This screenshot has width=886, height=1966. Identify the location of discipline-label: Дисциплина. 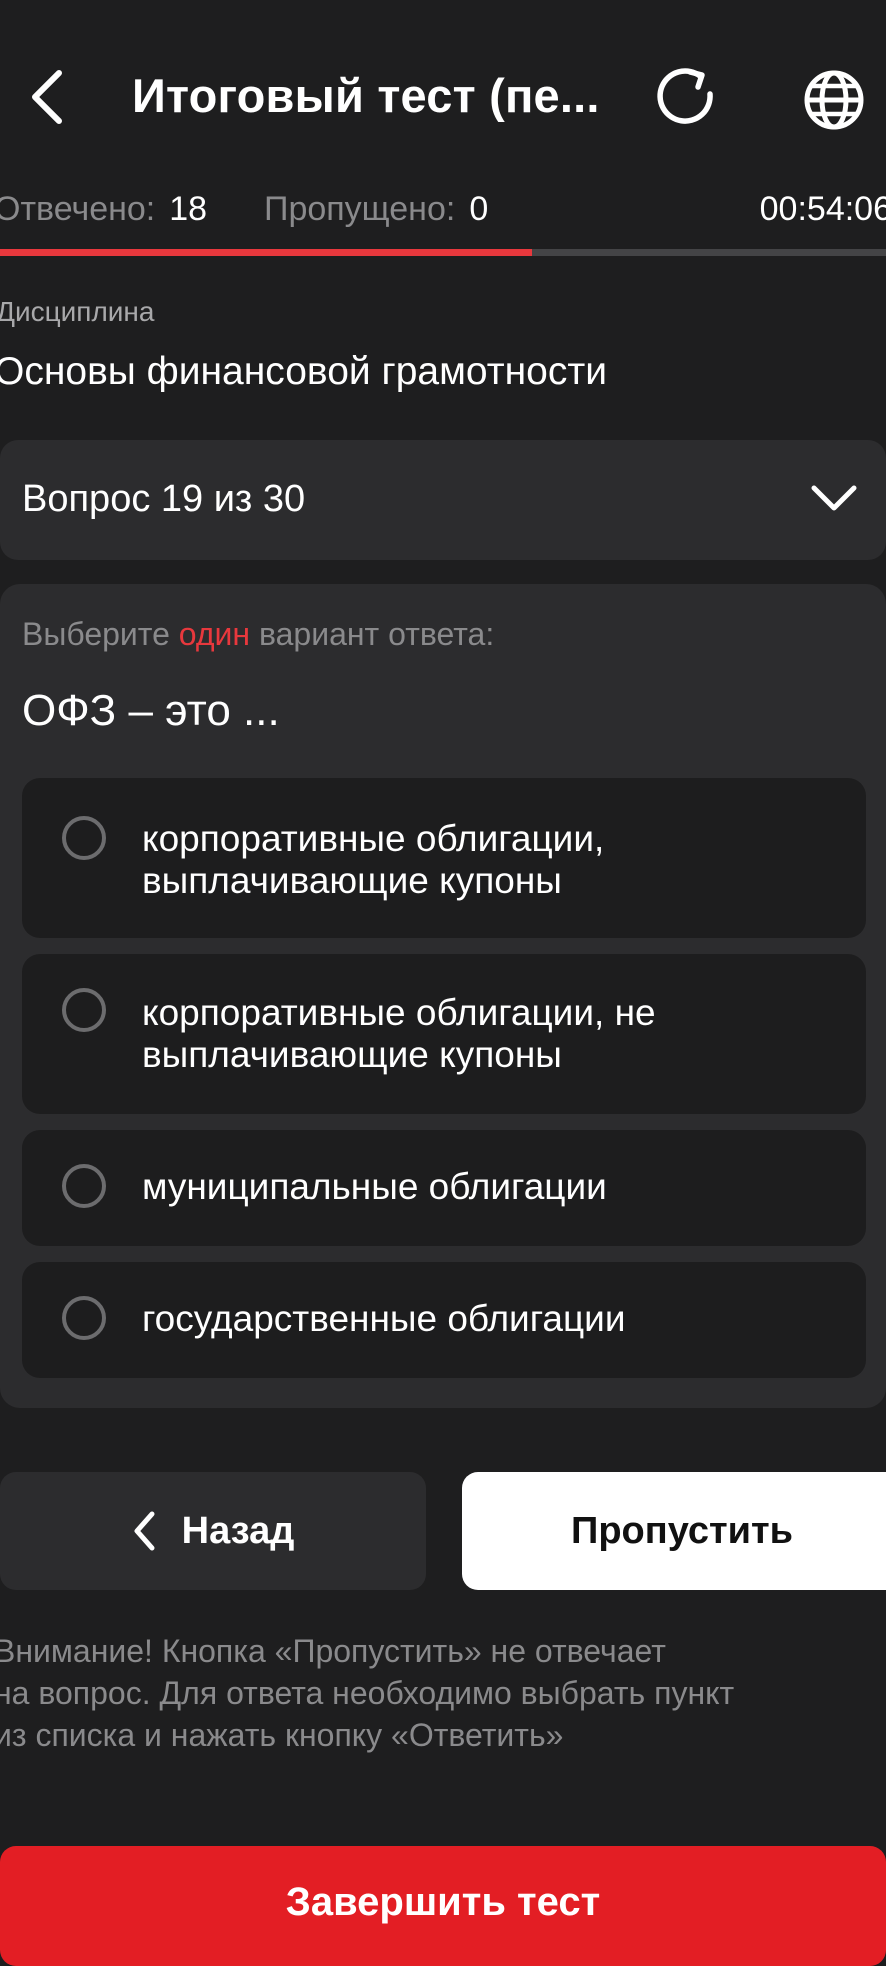
(77, 311).